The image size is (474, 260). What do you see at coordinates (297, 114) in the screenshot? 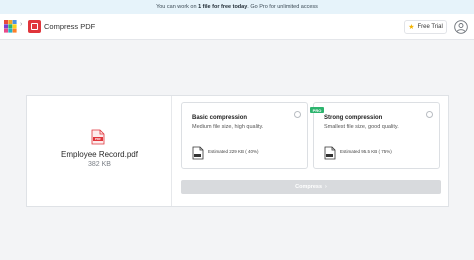
I see `basic-compression-radio` at bounding box center [297, 114].